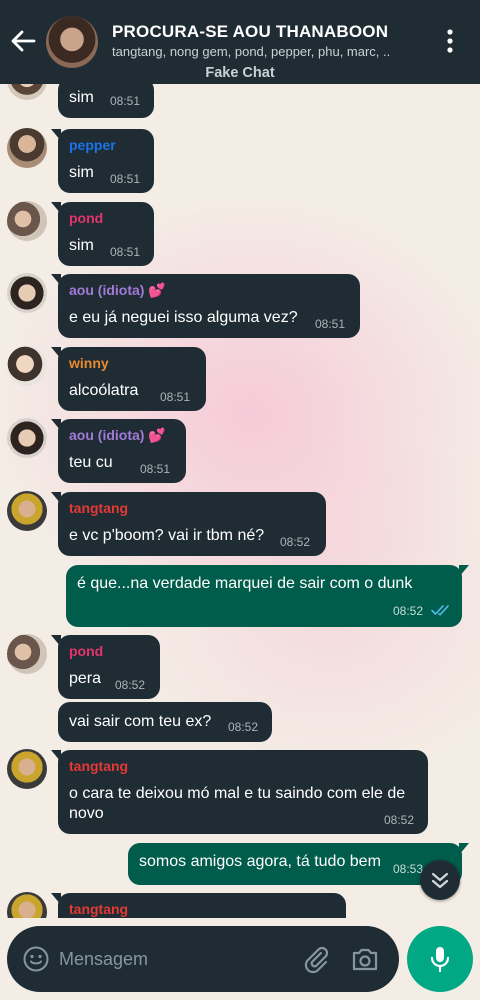 This screenshot has height=1000, width=480. What do you see at coordinates (89, 363) in the screenshot?
I see `message-sender: winny` at bounding box center [89, 363].